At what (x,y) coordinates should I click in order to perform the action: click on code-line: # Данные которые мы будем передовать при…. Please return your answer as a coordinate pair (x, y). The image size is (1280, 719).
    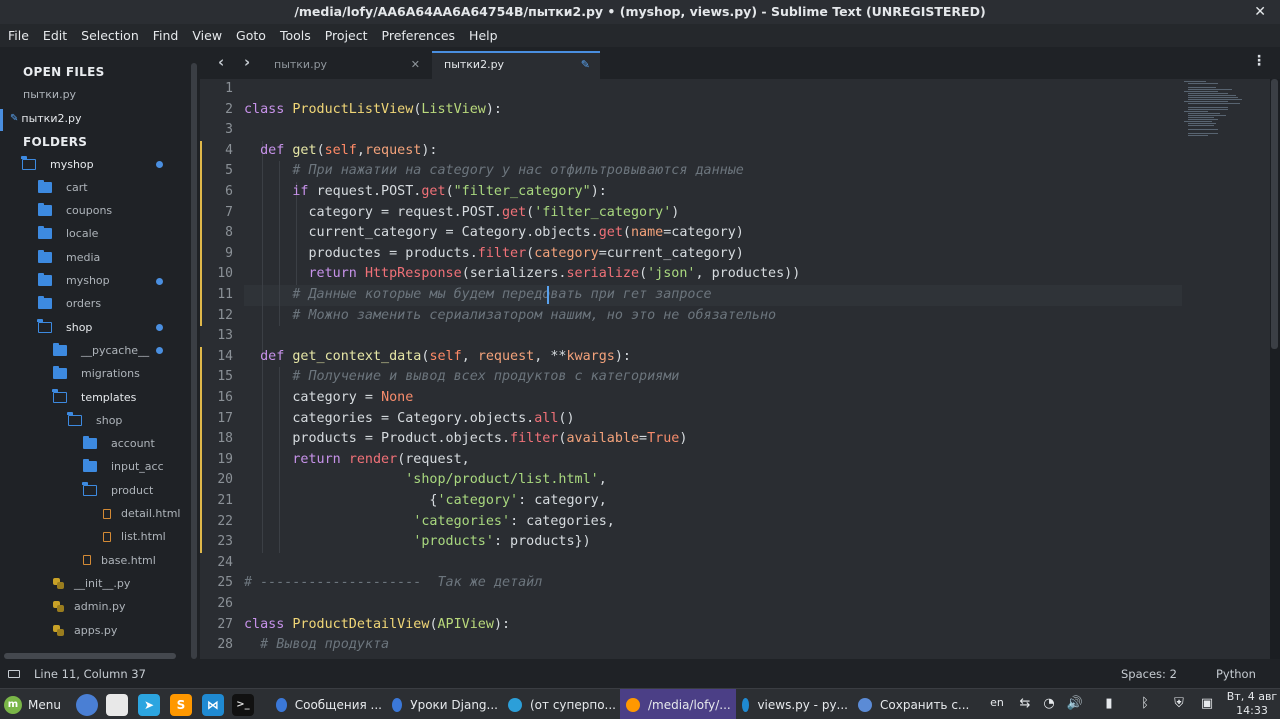
    Looking at the image, I should click on (477, 294).